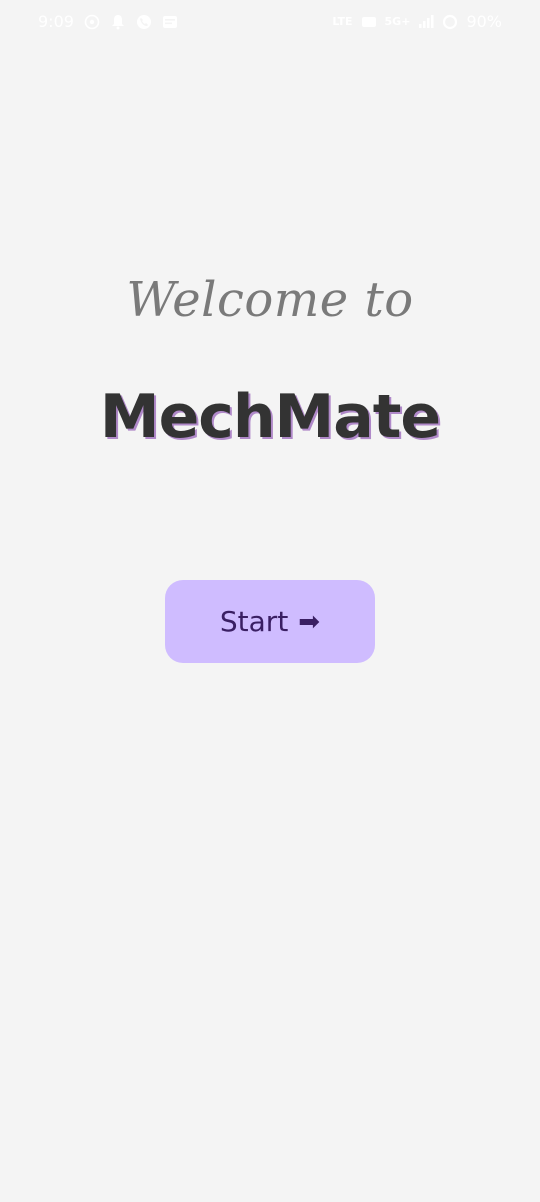 The image size is (540, 1202). I want to click on data-icon, so click(369, 22).